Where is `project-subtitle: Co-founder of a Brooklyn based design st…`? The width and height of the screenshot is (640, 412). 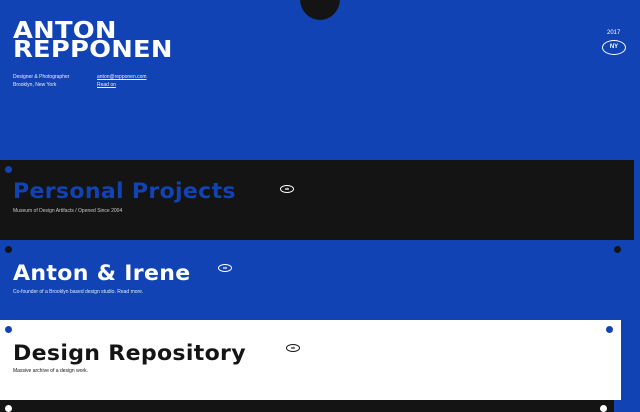 project-subtitle: Co-founder of a Brooklyn based design st… is located at coordinates (78, 292).